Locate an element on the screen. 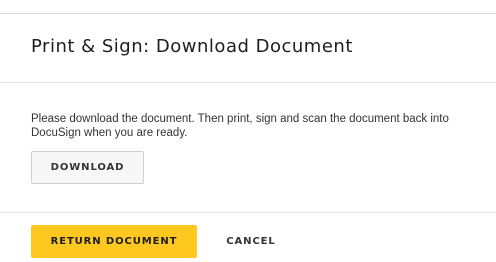 The width and height of the screenshot is (496, 262). header-divider is located at coordinates (248, 82).